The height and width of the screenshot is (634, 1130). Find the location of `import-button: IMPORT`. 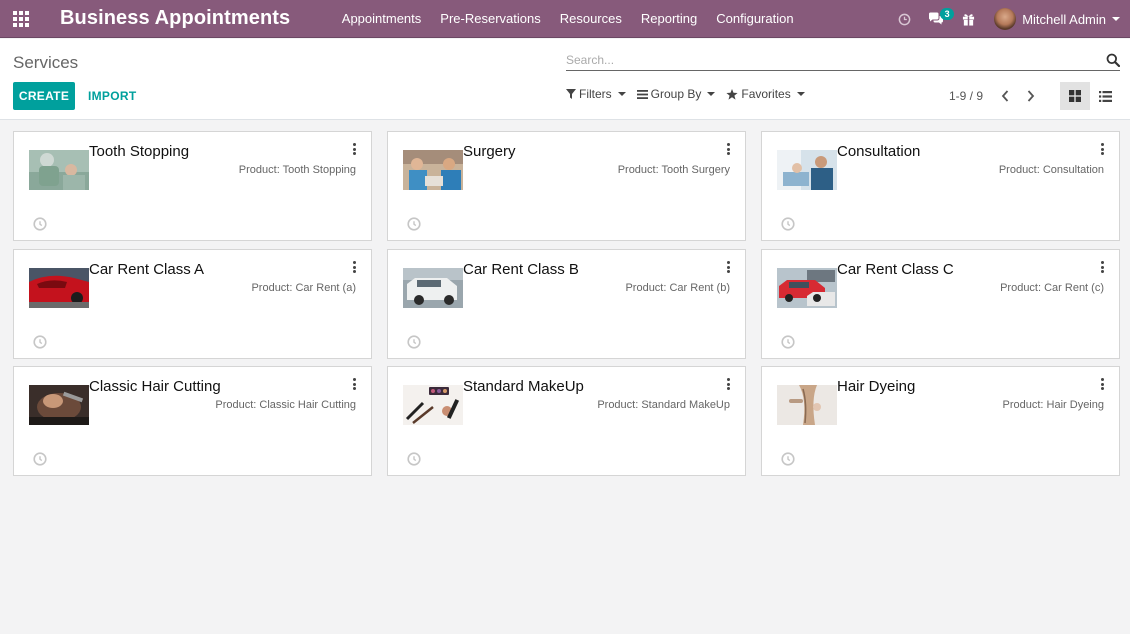

import-button: IMPORT is located at coordinates (112, 96).